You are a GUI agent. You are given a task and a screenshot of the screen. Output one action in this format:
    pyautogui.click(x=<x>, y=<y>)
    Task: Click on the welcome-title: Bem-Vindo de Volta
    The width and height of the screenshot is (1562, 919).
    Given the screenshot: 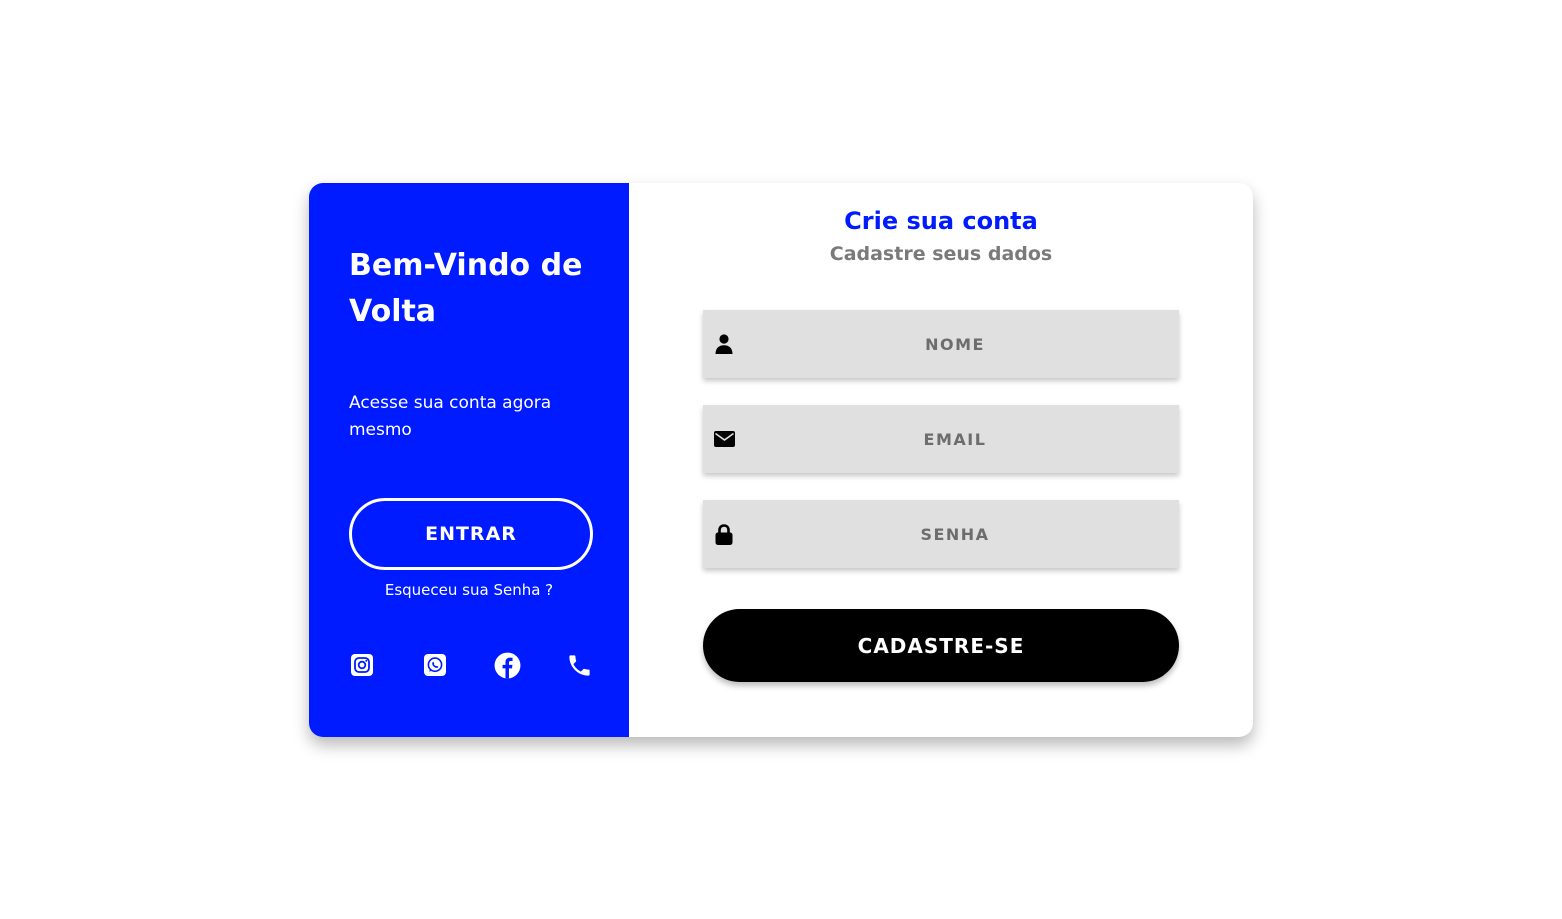 What is the action you would take?
    pyautogui.click(x=466, y=288)
    